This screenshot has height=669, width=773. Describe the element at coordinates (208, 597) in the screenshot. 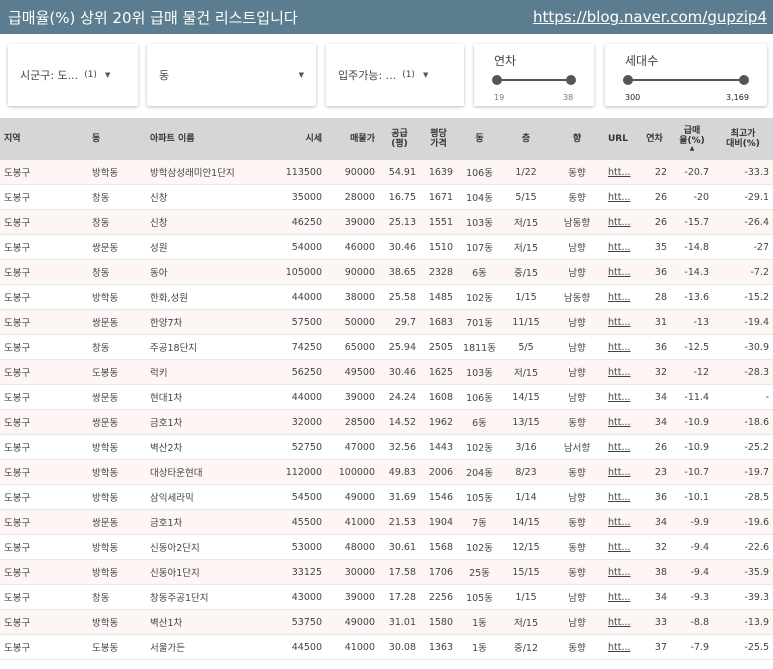

I see `cell-apt-name: 창동주공1단지` at that location.